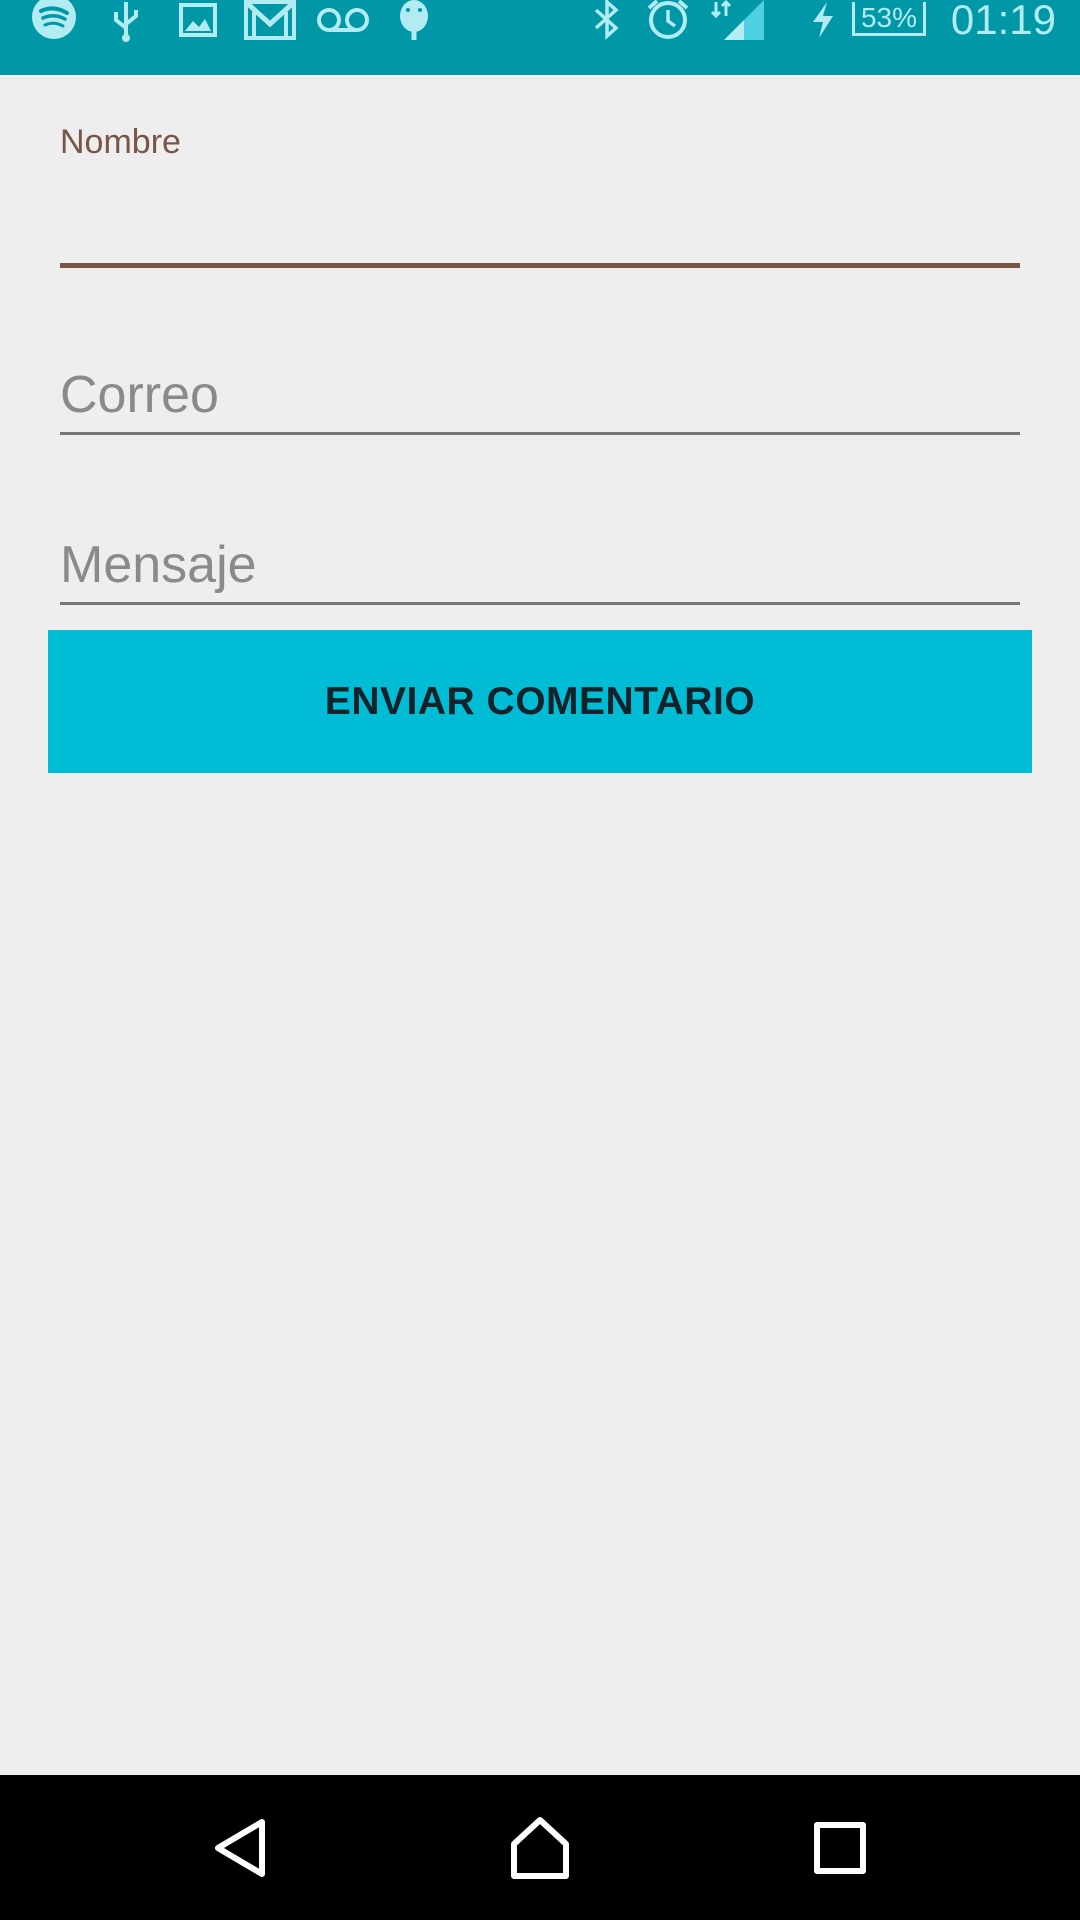 The image size is (1080, 1920). I want to click on home-icon, so click(540, 1847).